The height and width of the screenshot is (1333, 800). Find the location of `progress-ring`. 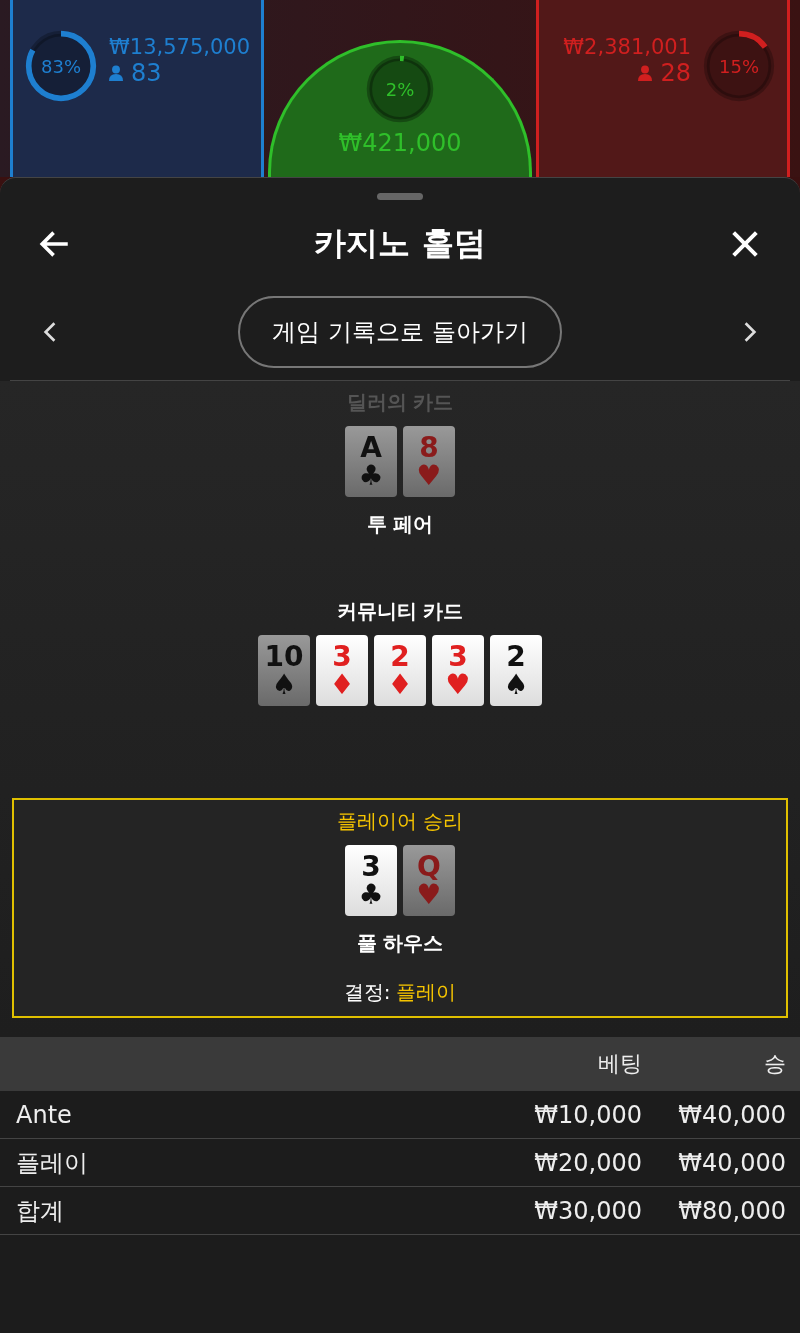

progress-ring is located at coordinates (400, 89).